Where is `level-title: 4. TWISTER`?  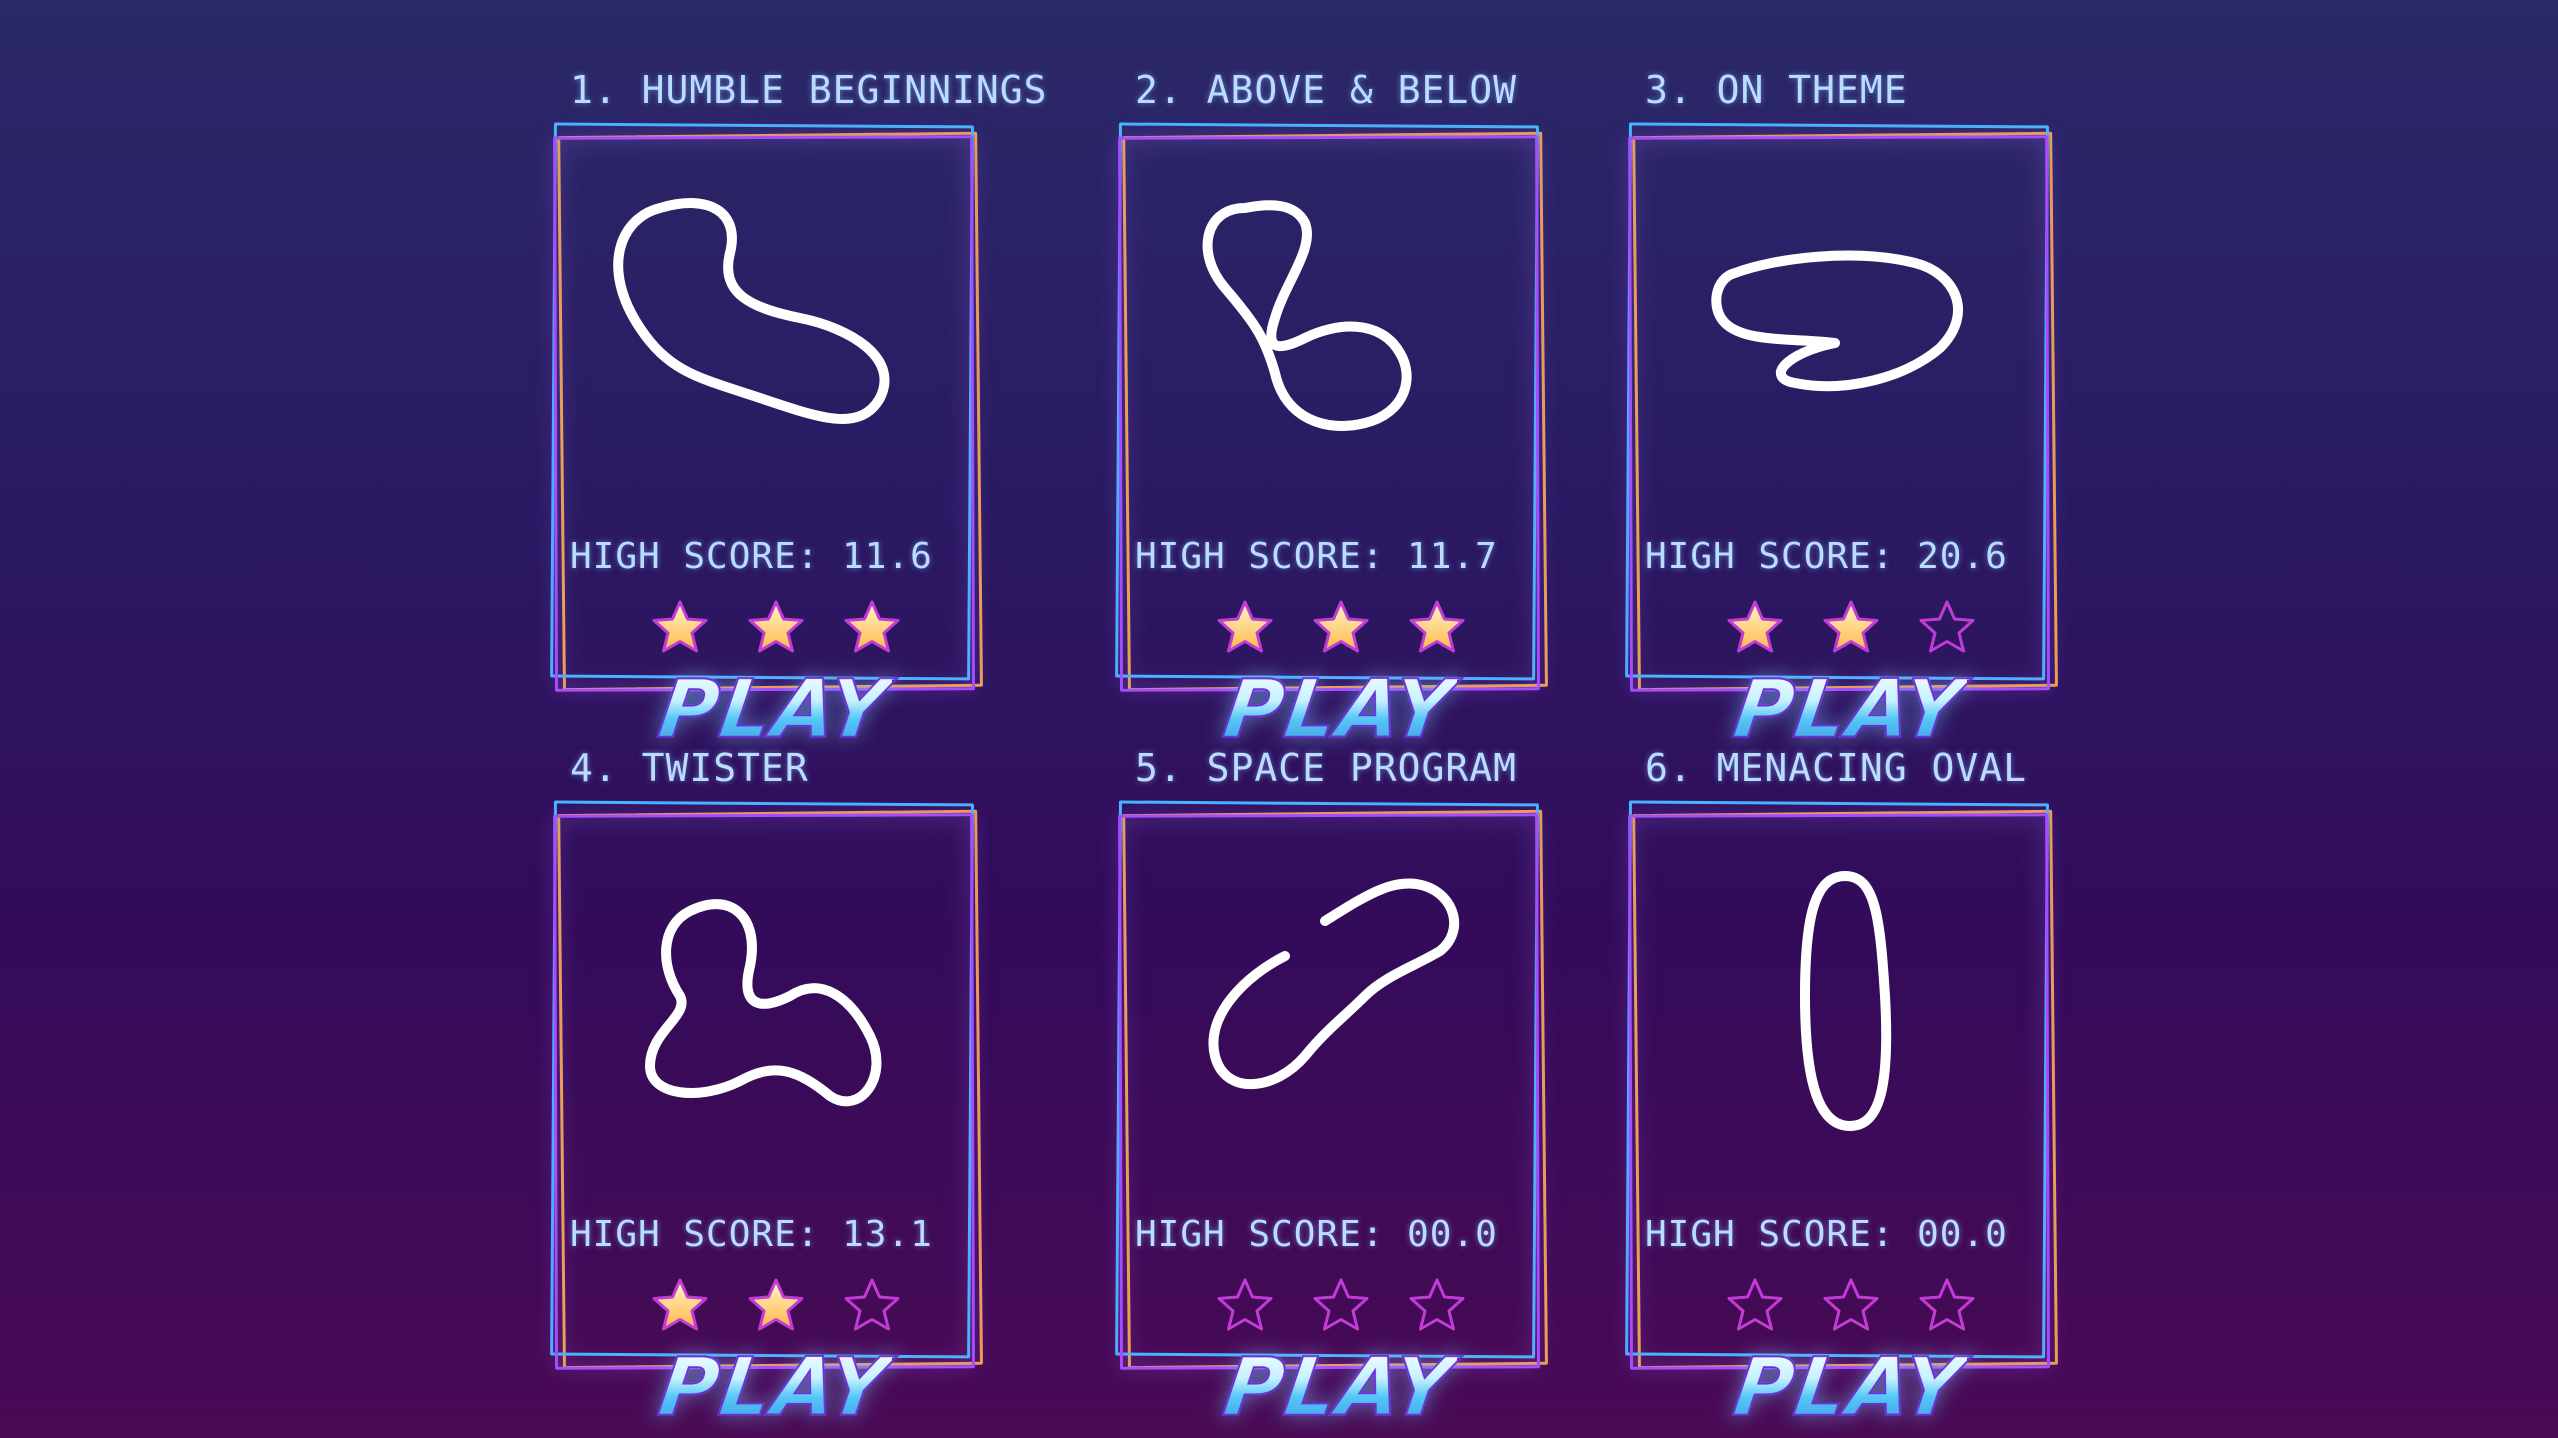 level-title: 4. TWISTER is located at coordinates (689, 768).